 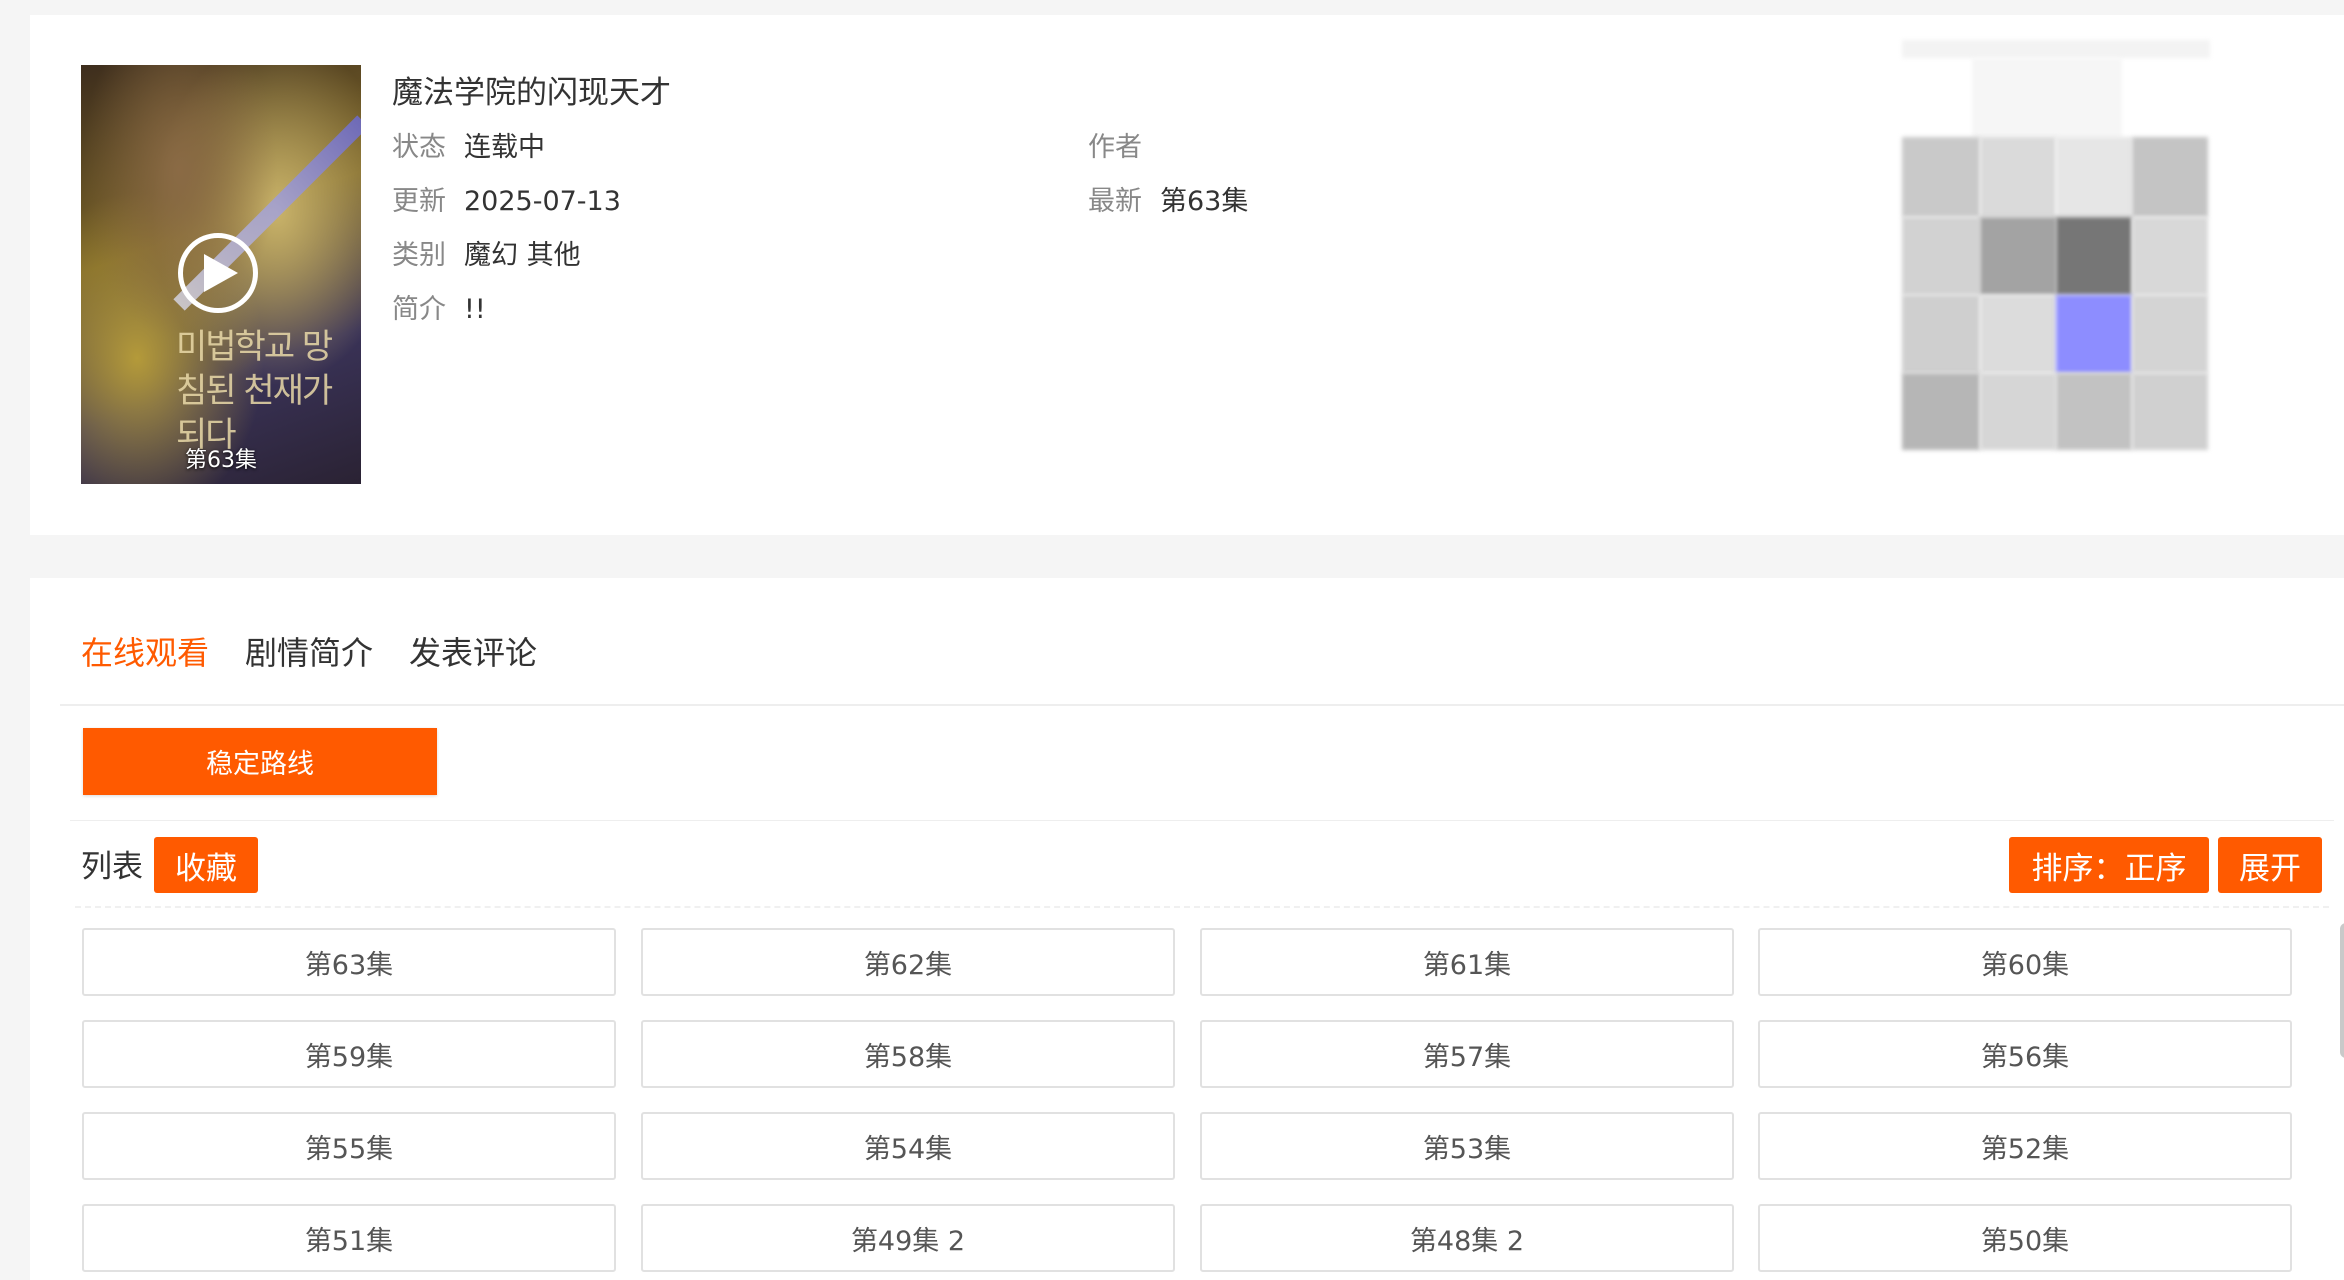 I want to click on episode-button: 第59集, so click(x=349, y=1054).